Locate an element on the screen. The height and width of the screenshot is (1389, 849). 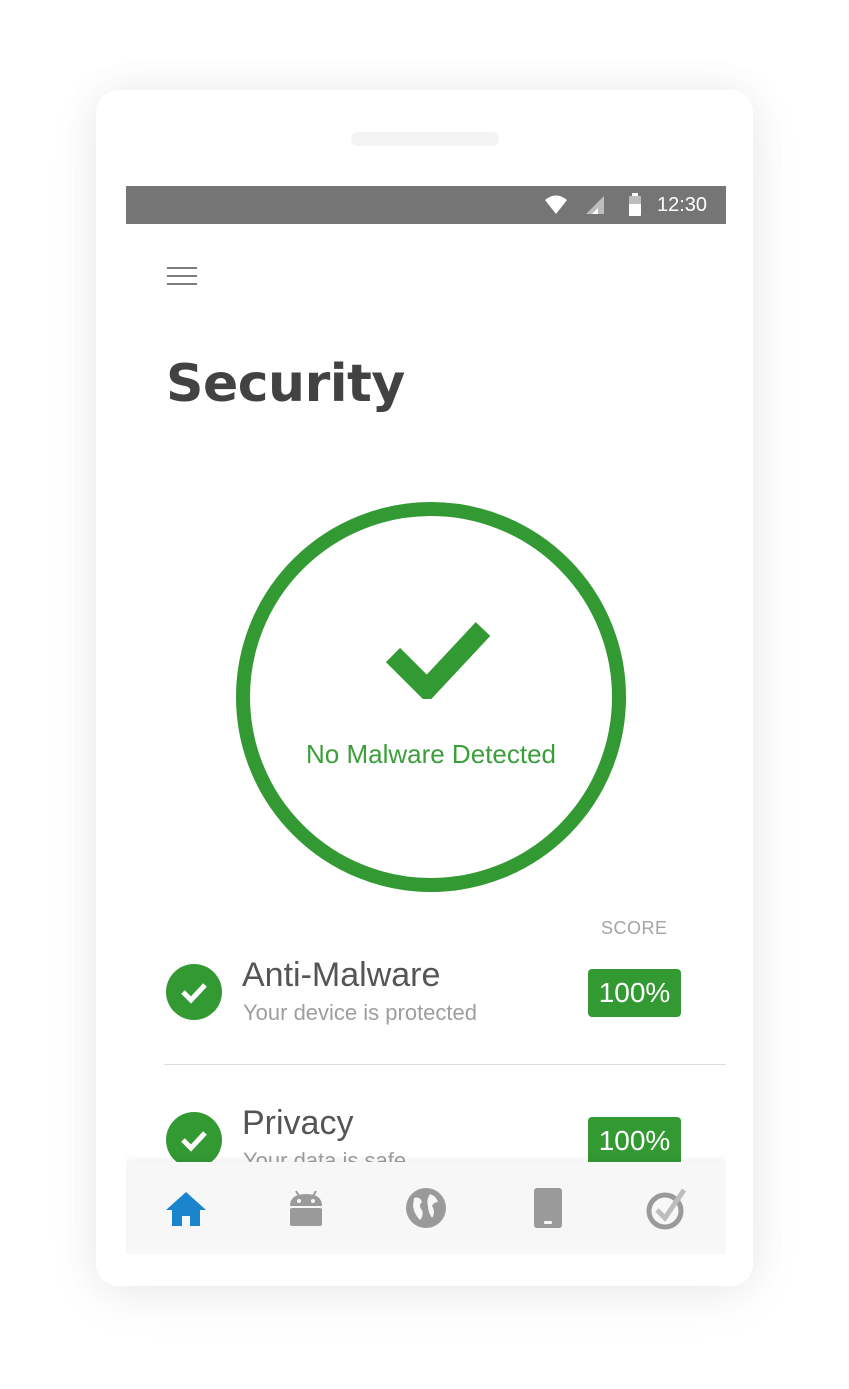
nav-home-button is located at coordinates (186, 1208).